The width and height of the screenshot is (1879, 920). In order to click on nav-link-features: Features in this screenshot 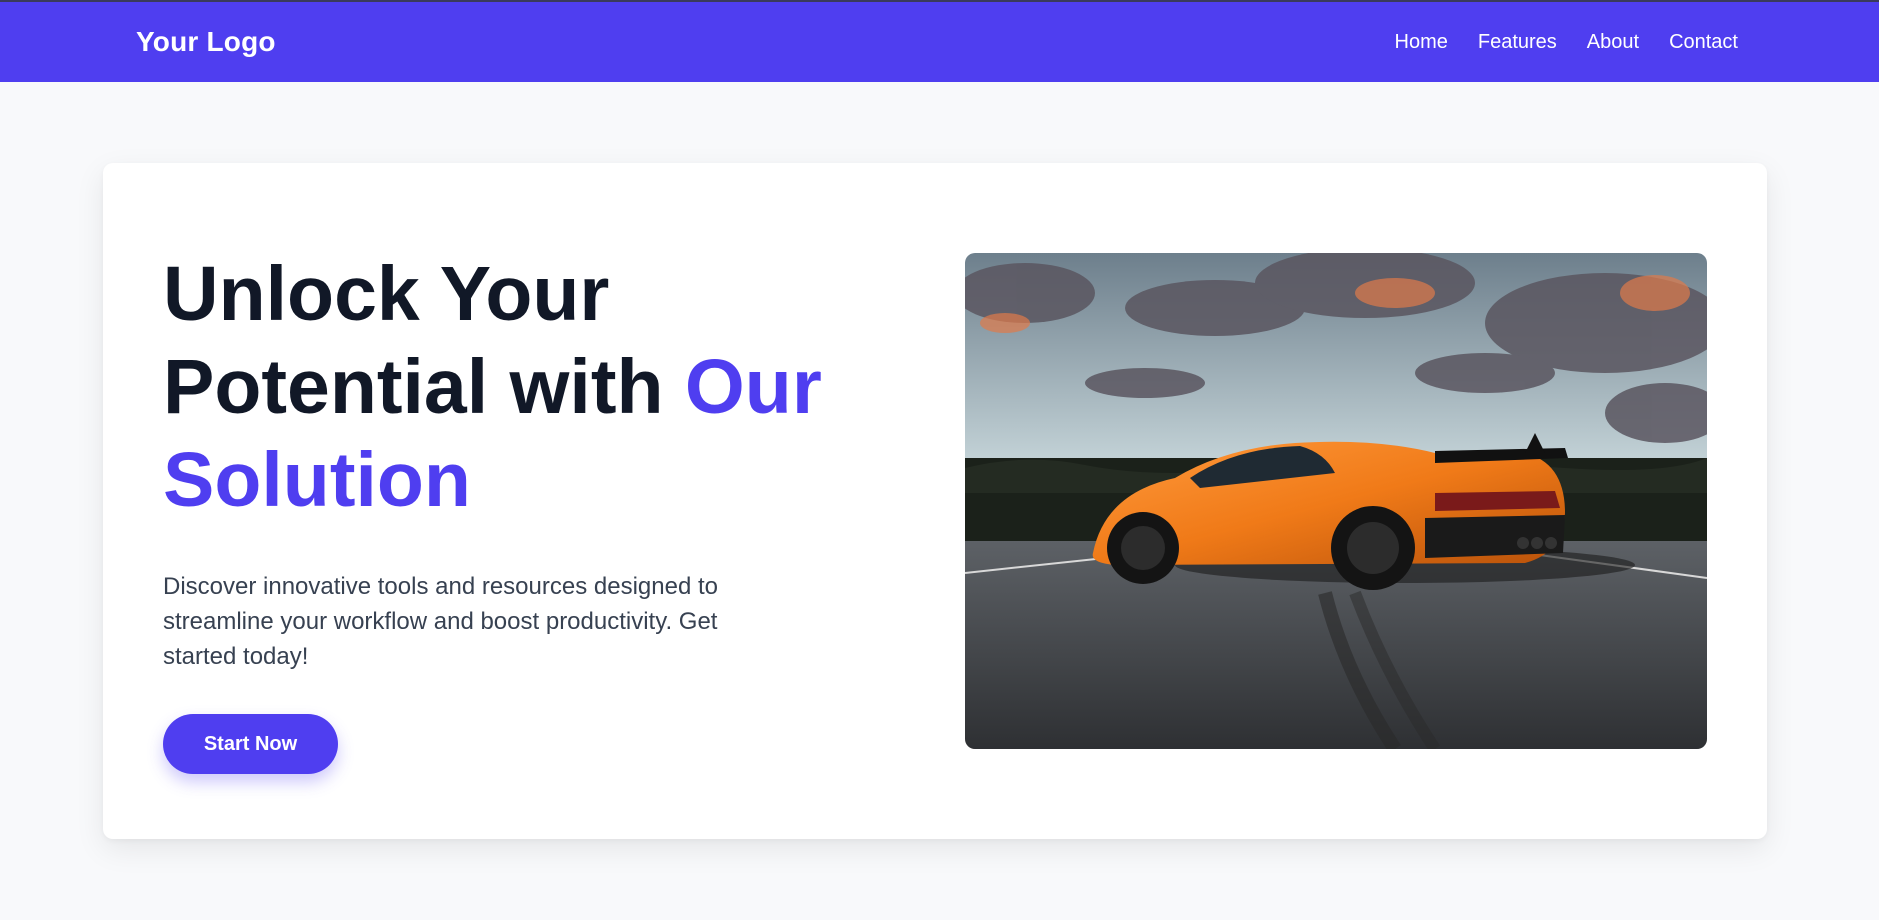, I will do `click(1517, 42)`.